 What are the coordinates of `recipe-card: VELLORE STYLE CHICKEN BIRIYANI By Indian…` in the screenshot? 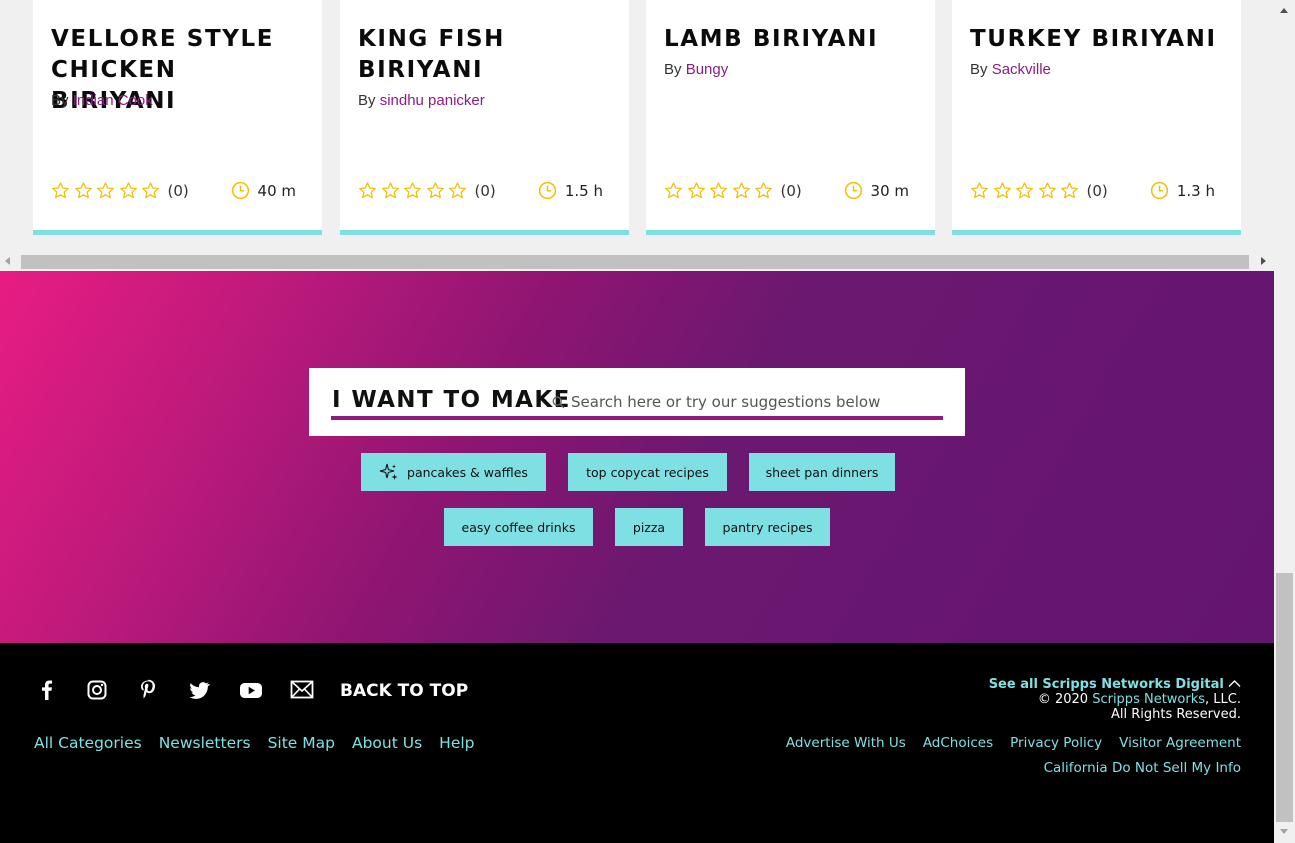 It's located at (177, 117).